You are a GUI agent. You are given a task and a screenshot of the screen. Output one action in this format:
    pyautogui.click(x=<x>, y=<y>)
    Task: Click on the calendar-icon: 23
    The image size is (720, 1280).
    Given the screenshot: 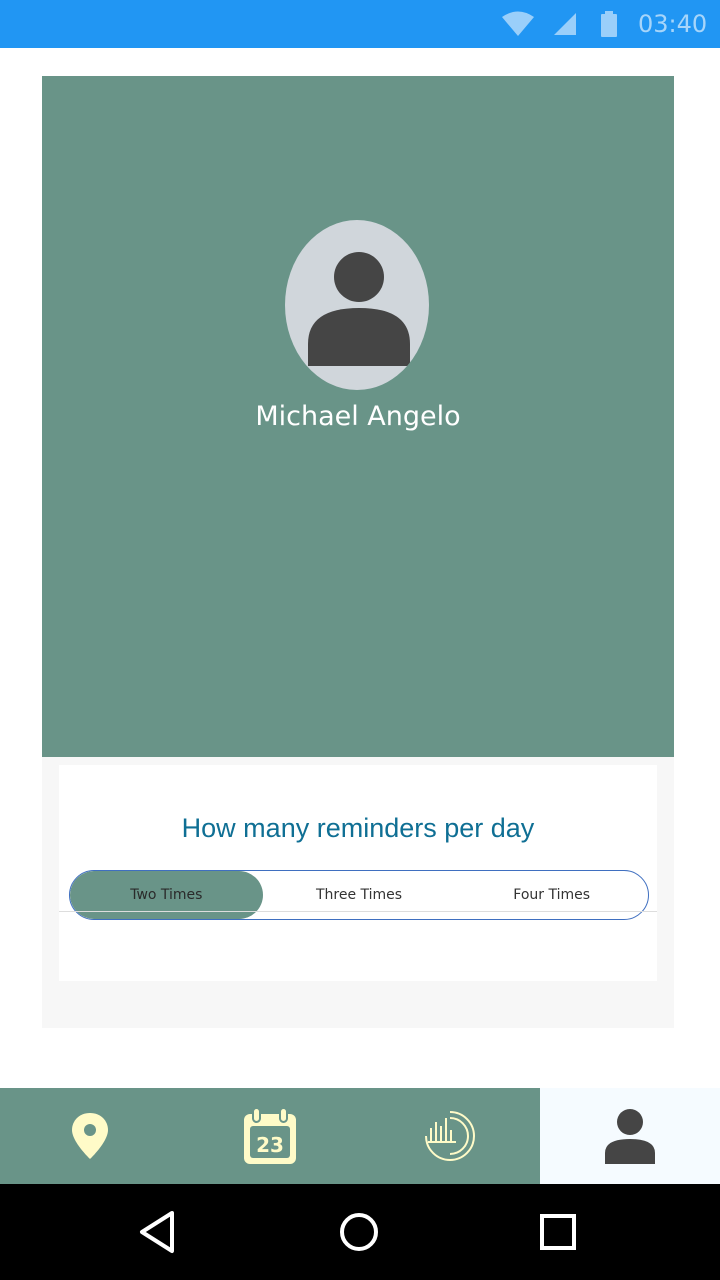 What is the action you would take?
    pyautogui.click(x=270, y=1135)
    